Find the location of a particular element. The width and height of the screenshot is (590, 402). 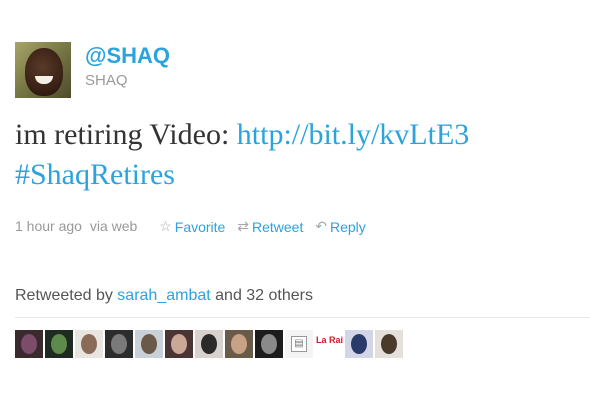

hashtag-link: #ShaqRetires is located at coordinates (95, 174).